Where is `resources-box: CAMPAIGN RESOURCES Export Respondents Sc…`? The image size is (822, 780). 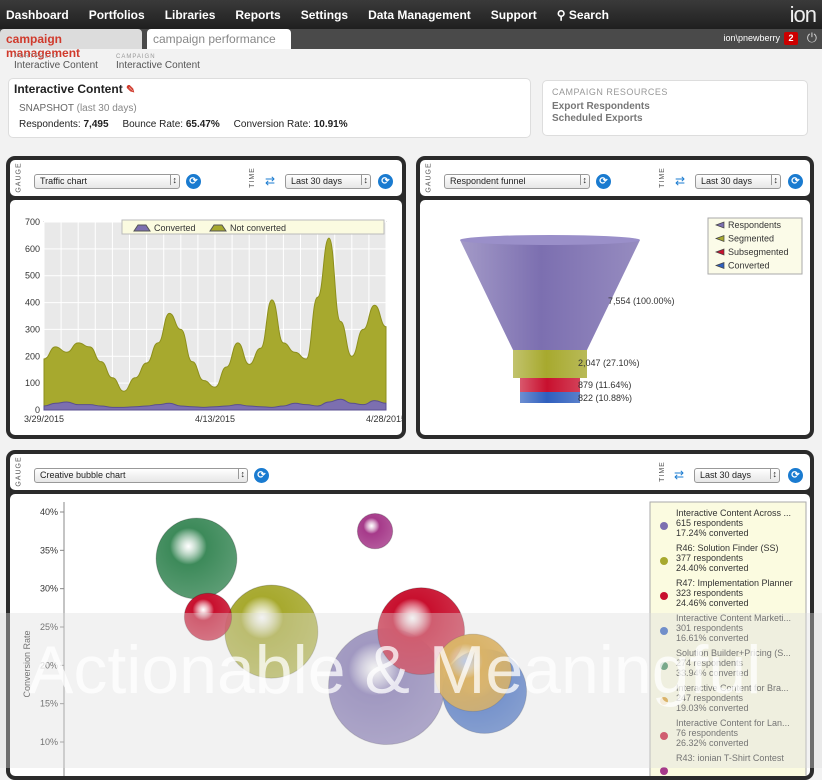 resources-box: CAMPAIGN RESOURCES Export Respondents Sc… is located at coordinates (675, 108).